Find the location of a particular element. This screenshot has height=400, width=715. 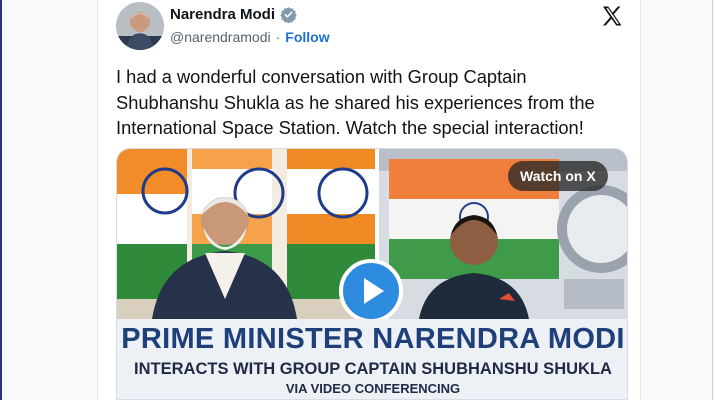

author-name: Narendra Modi is located at coordinates (222, 14).